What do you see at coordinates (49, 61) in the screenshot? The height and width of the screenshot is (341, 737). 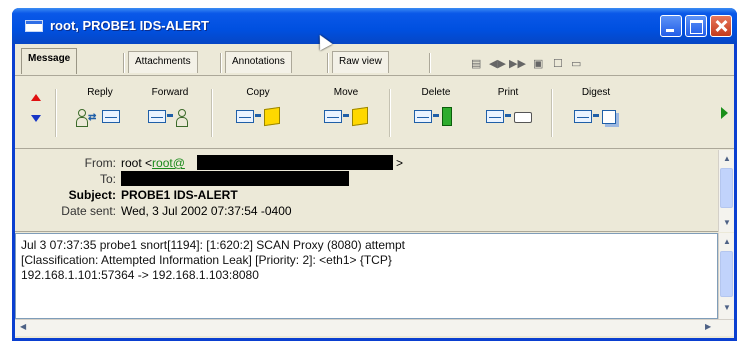 I see `tab-message: Message` at bounding box center [49, 61].